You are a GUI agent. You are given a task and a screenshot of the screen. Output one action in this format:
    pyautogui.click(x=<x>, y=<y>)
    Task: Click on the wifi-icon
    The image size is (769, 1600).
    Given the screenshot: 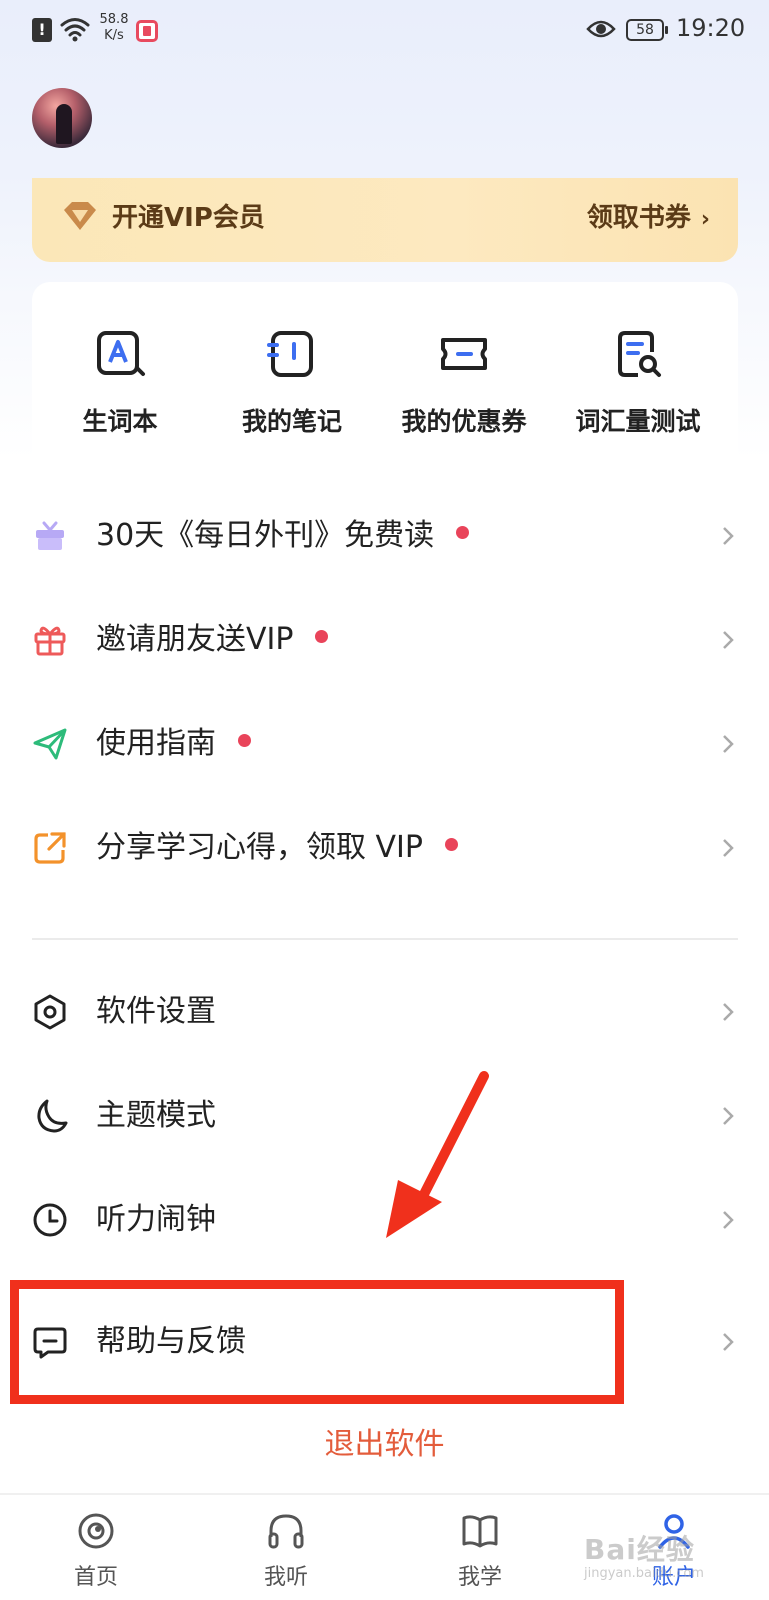 What is the action you would take?
    pyautogui.click(x=75, y=30)
    